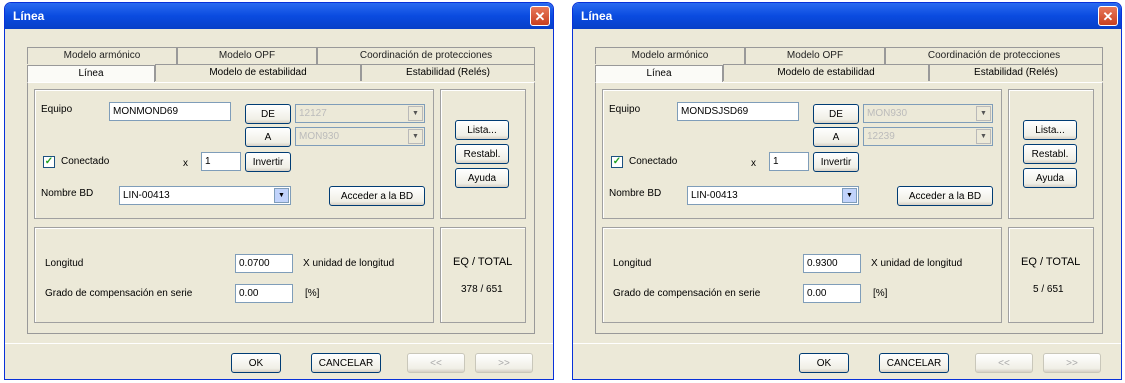 The image size is (1125, 383). I want to click on longitud-unit: X unidad de longitud, so click(917, 263).